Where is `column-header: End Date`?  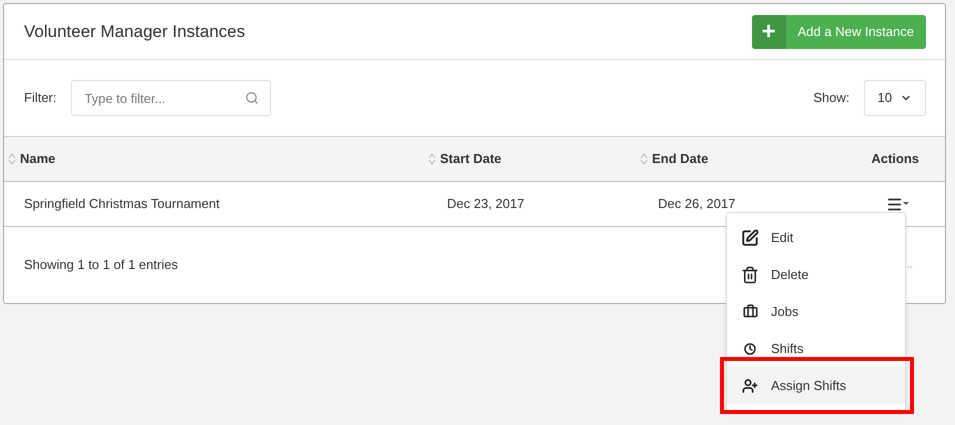
column-header: End Date is located at coordinates (680, 159).